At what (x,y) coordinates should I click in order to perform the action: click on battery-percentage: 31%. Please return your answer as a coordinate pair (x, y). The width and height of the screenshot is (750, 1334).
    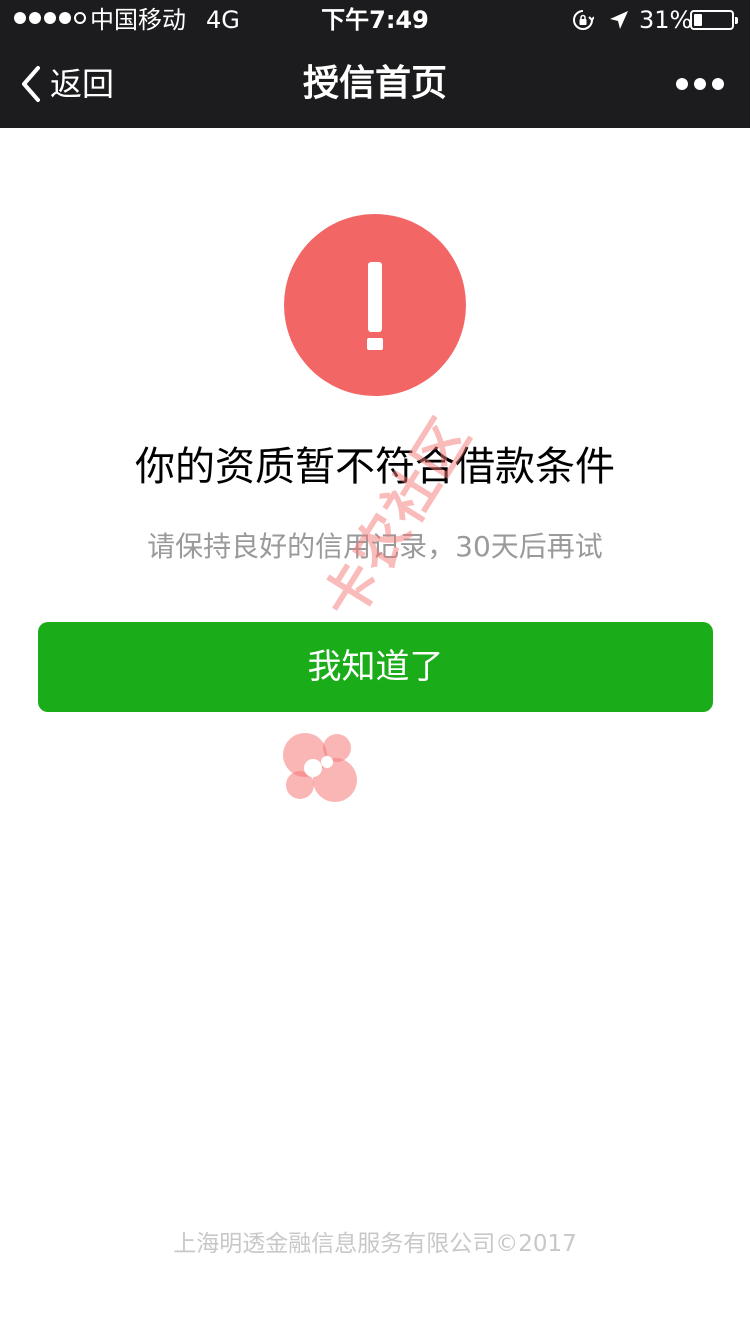
    Looking at the image, I should click on (666, 20).